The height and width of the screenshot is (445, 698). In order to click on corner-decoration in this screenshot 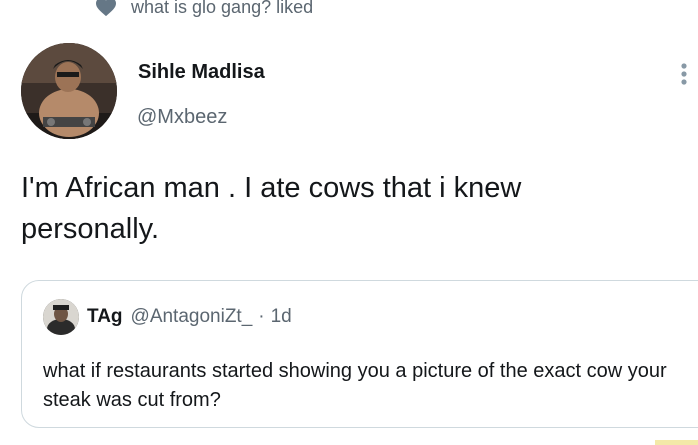, I will do `click(676, 442)`.